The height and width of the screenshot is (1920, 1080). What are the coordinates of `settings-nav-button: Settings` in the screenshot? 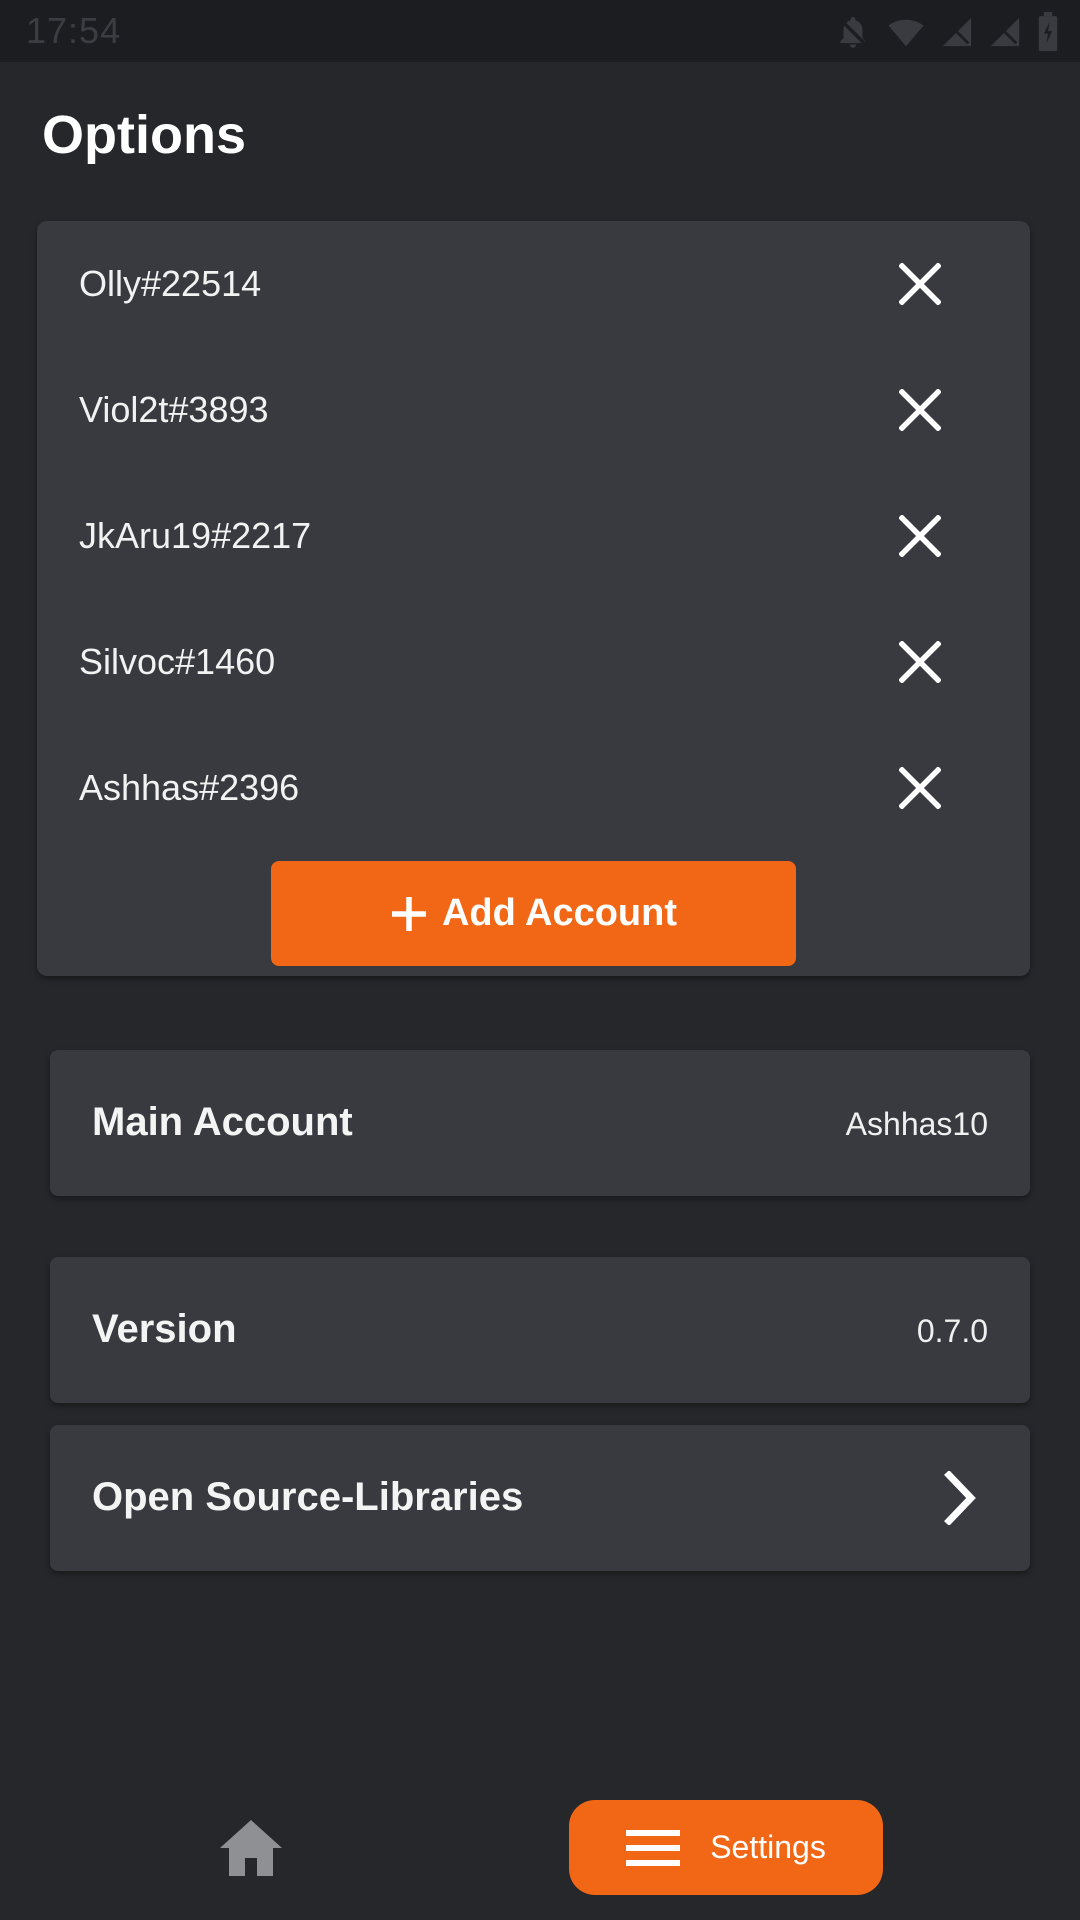 It's located at (726, 1847).